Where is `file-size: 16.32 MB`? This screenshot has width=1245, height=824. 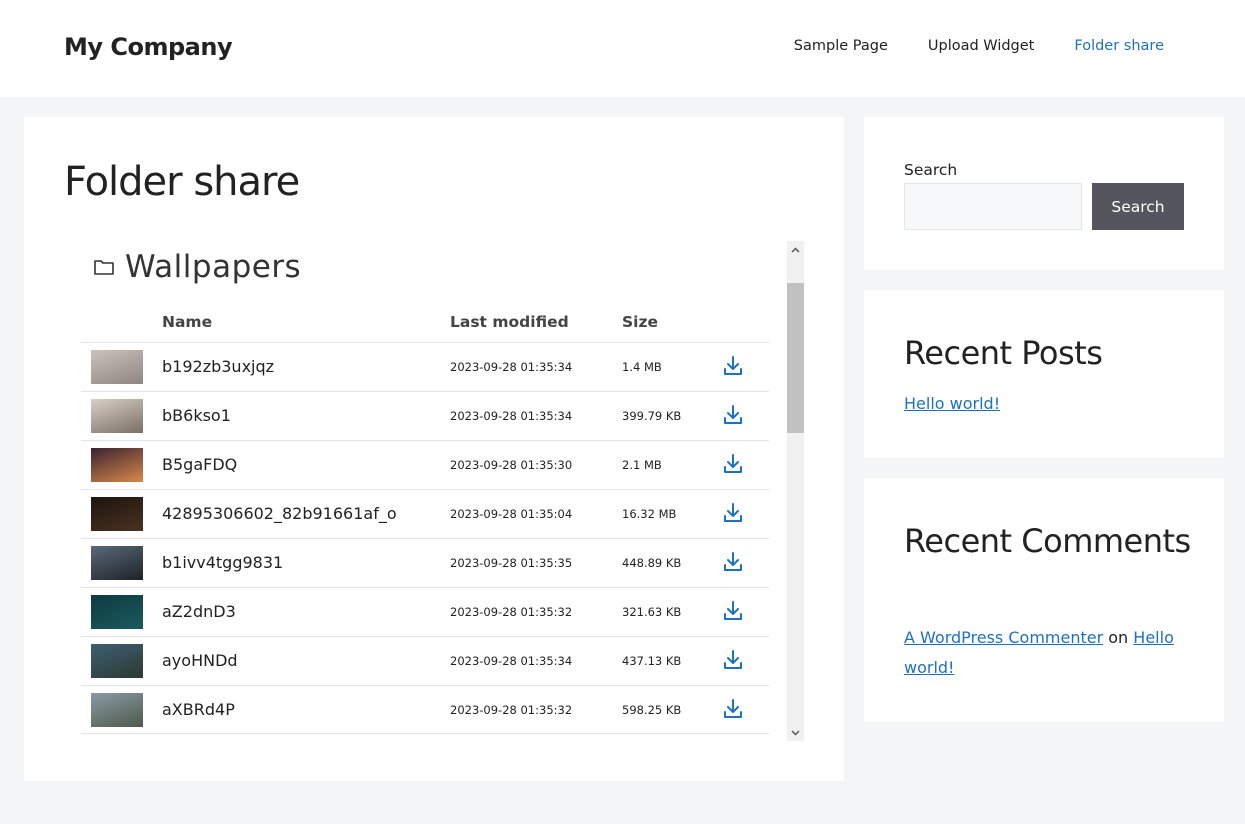 file-size: 16.32 MB is located at coordinates (649, 514).